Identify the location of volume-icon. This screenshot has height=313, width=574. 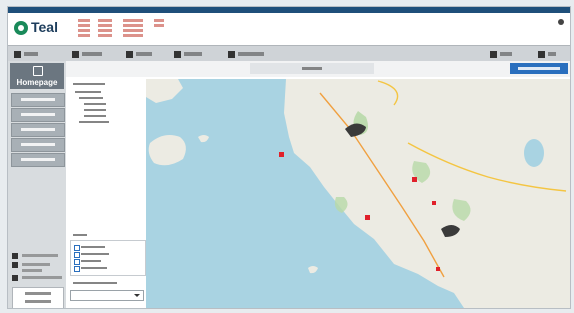
(541, 54).